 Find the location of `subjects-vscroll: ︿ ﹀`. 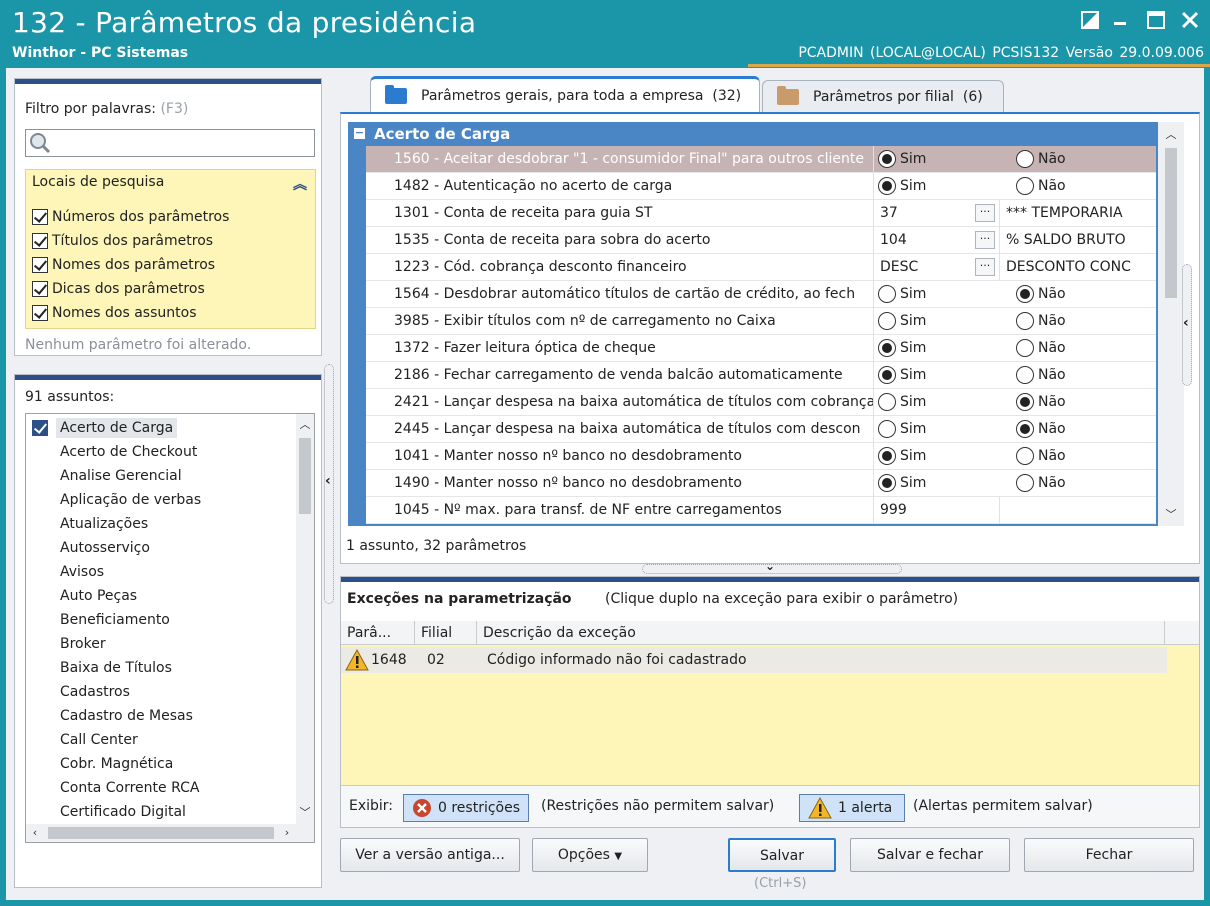

subjects-vscroll: ︿ ﹀ is located at coordinates (305, 619).